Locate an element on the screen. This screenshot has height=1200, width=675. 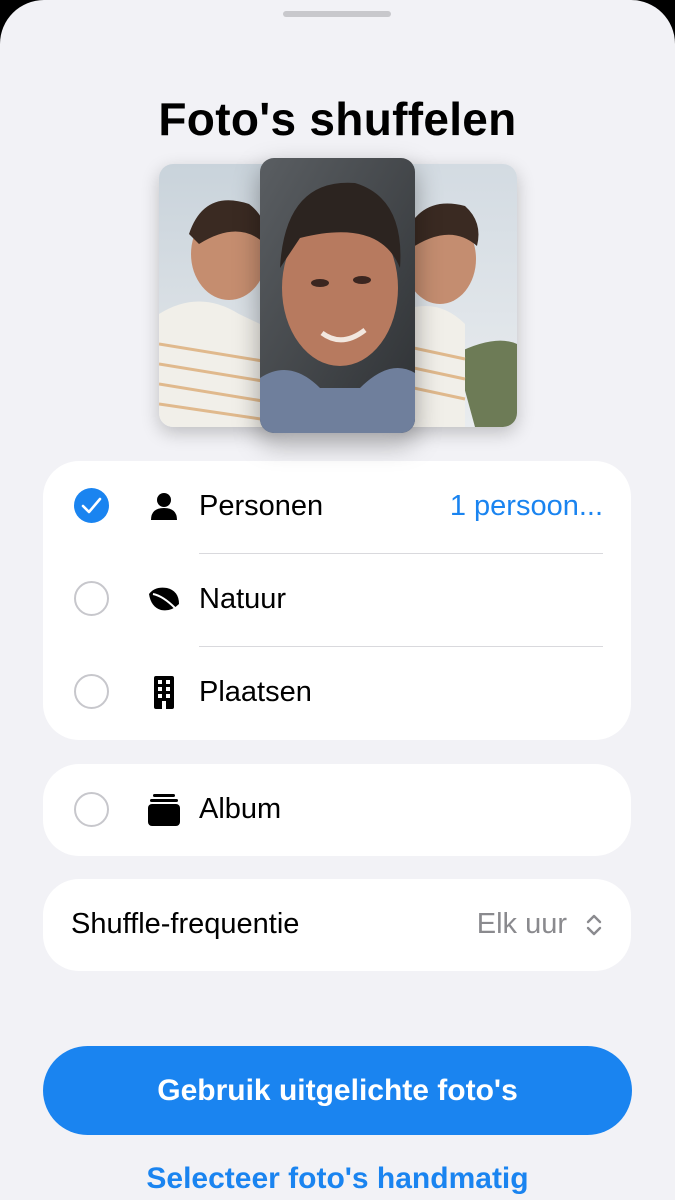
chevron-up-down-icon is located at coordinates (594, 925).